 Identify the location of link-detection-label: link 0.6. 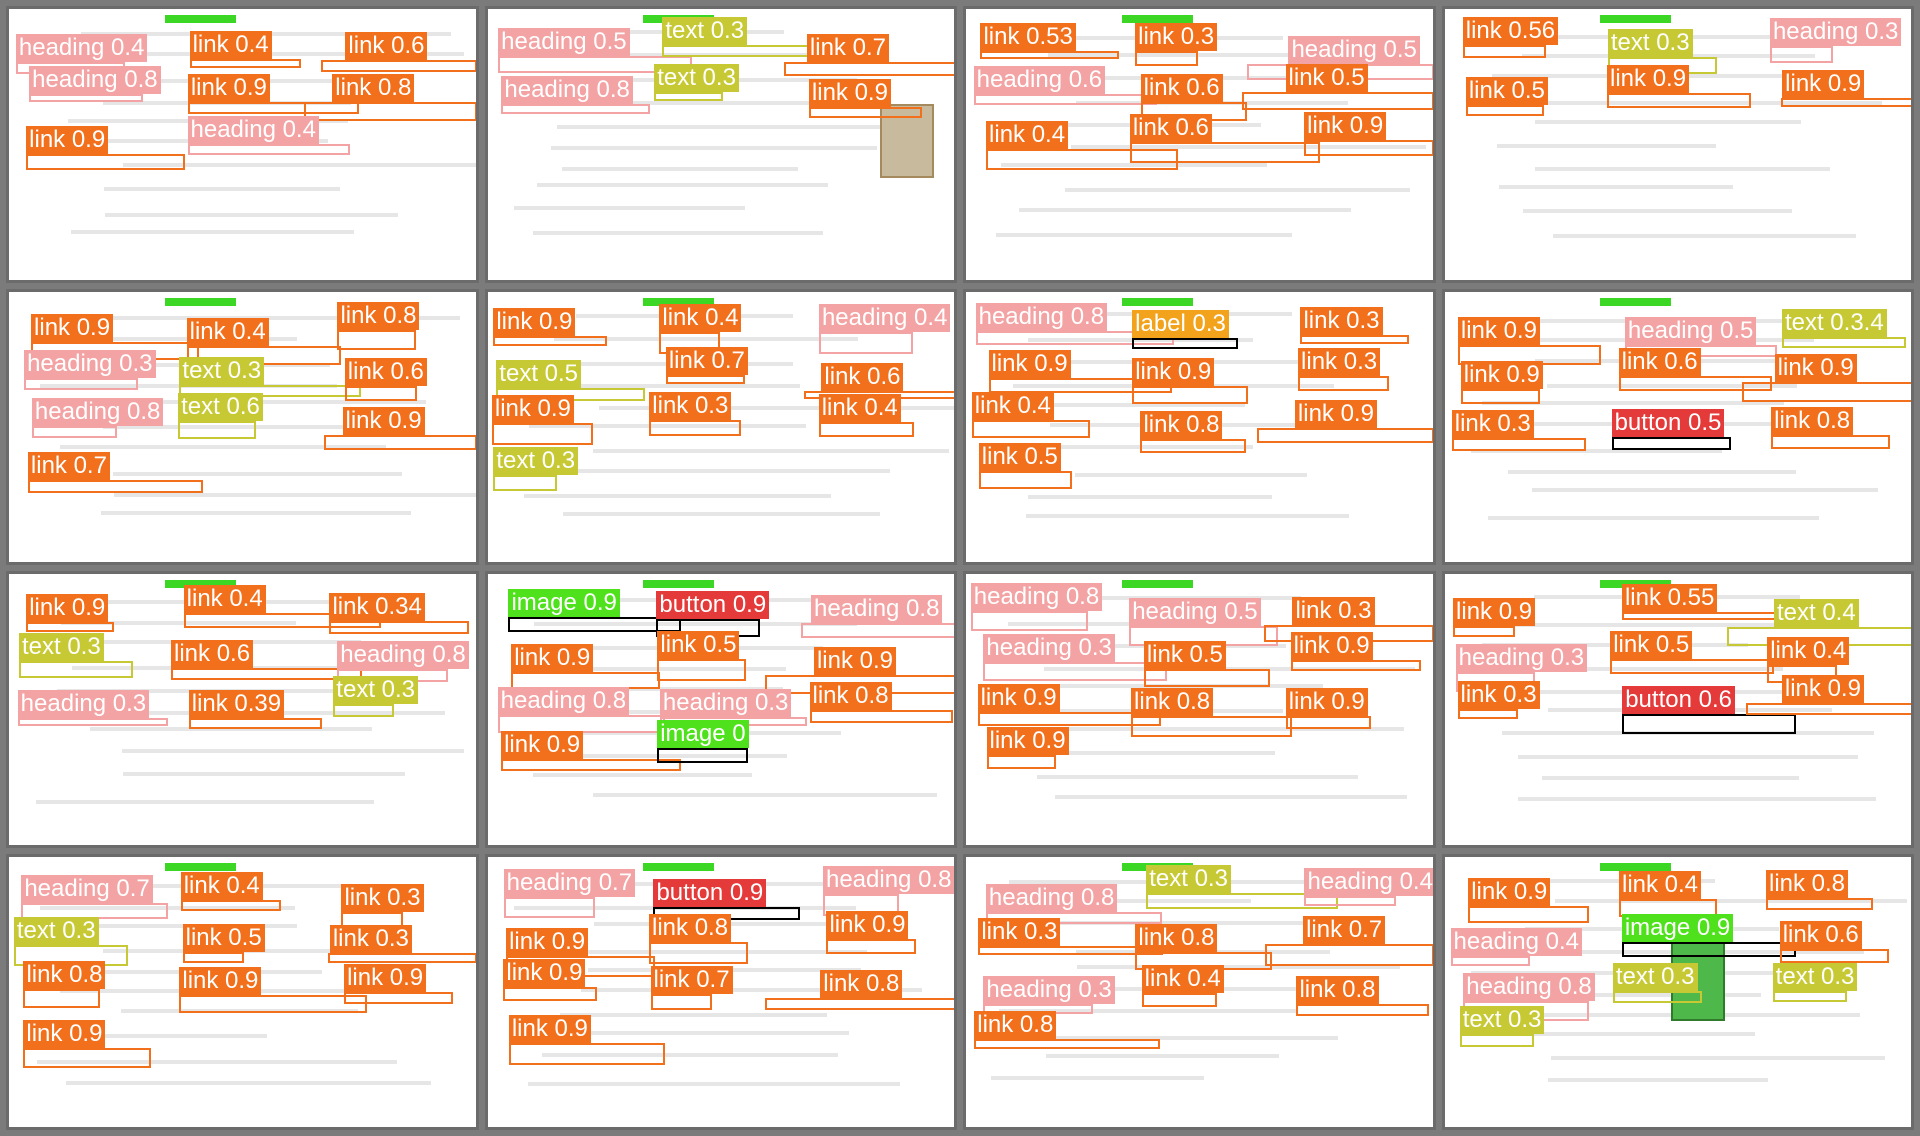
(385, 371).